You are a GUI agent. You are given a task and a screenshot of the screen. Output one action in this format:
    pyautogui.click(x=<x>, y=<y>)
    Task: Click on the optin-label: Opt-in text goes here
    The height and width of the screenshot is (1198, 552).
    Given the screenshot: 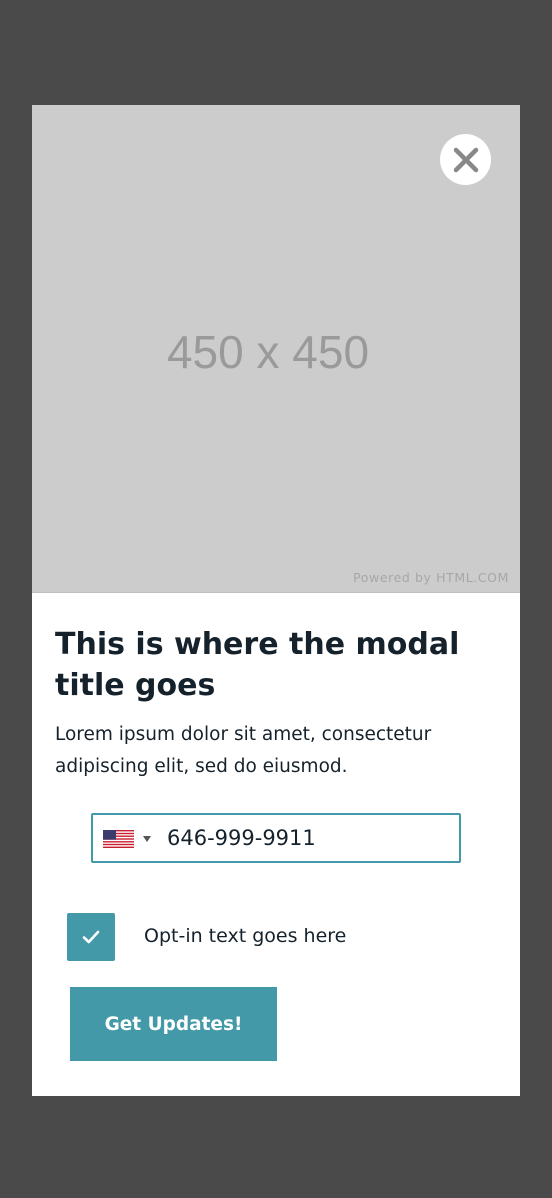 What is the action you would take?
    pyautogui.click(x=245, y=936)
    